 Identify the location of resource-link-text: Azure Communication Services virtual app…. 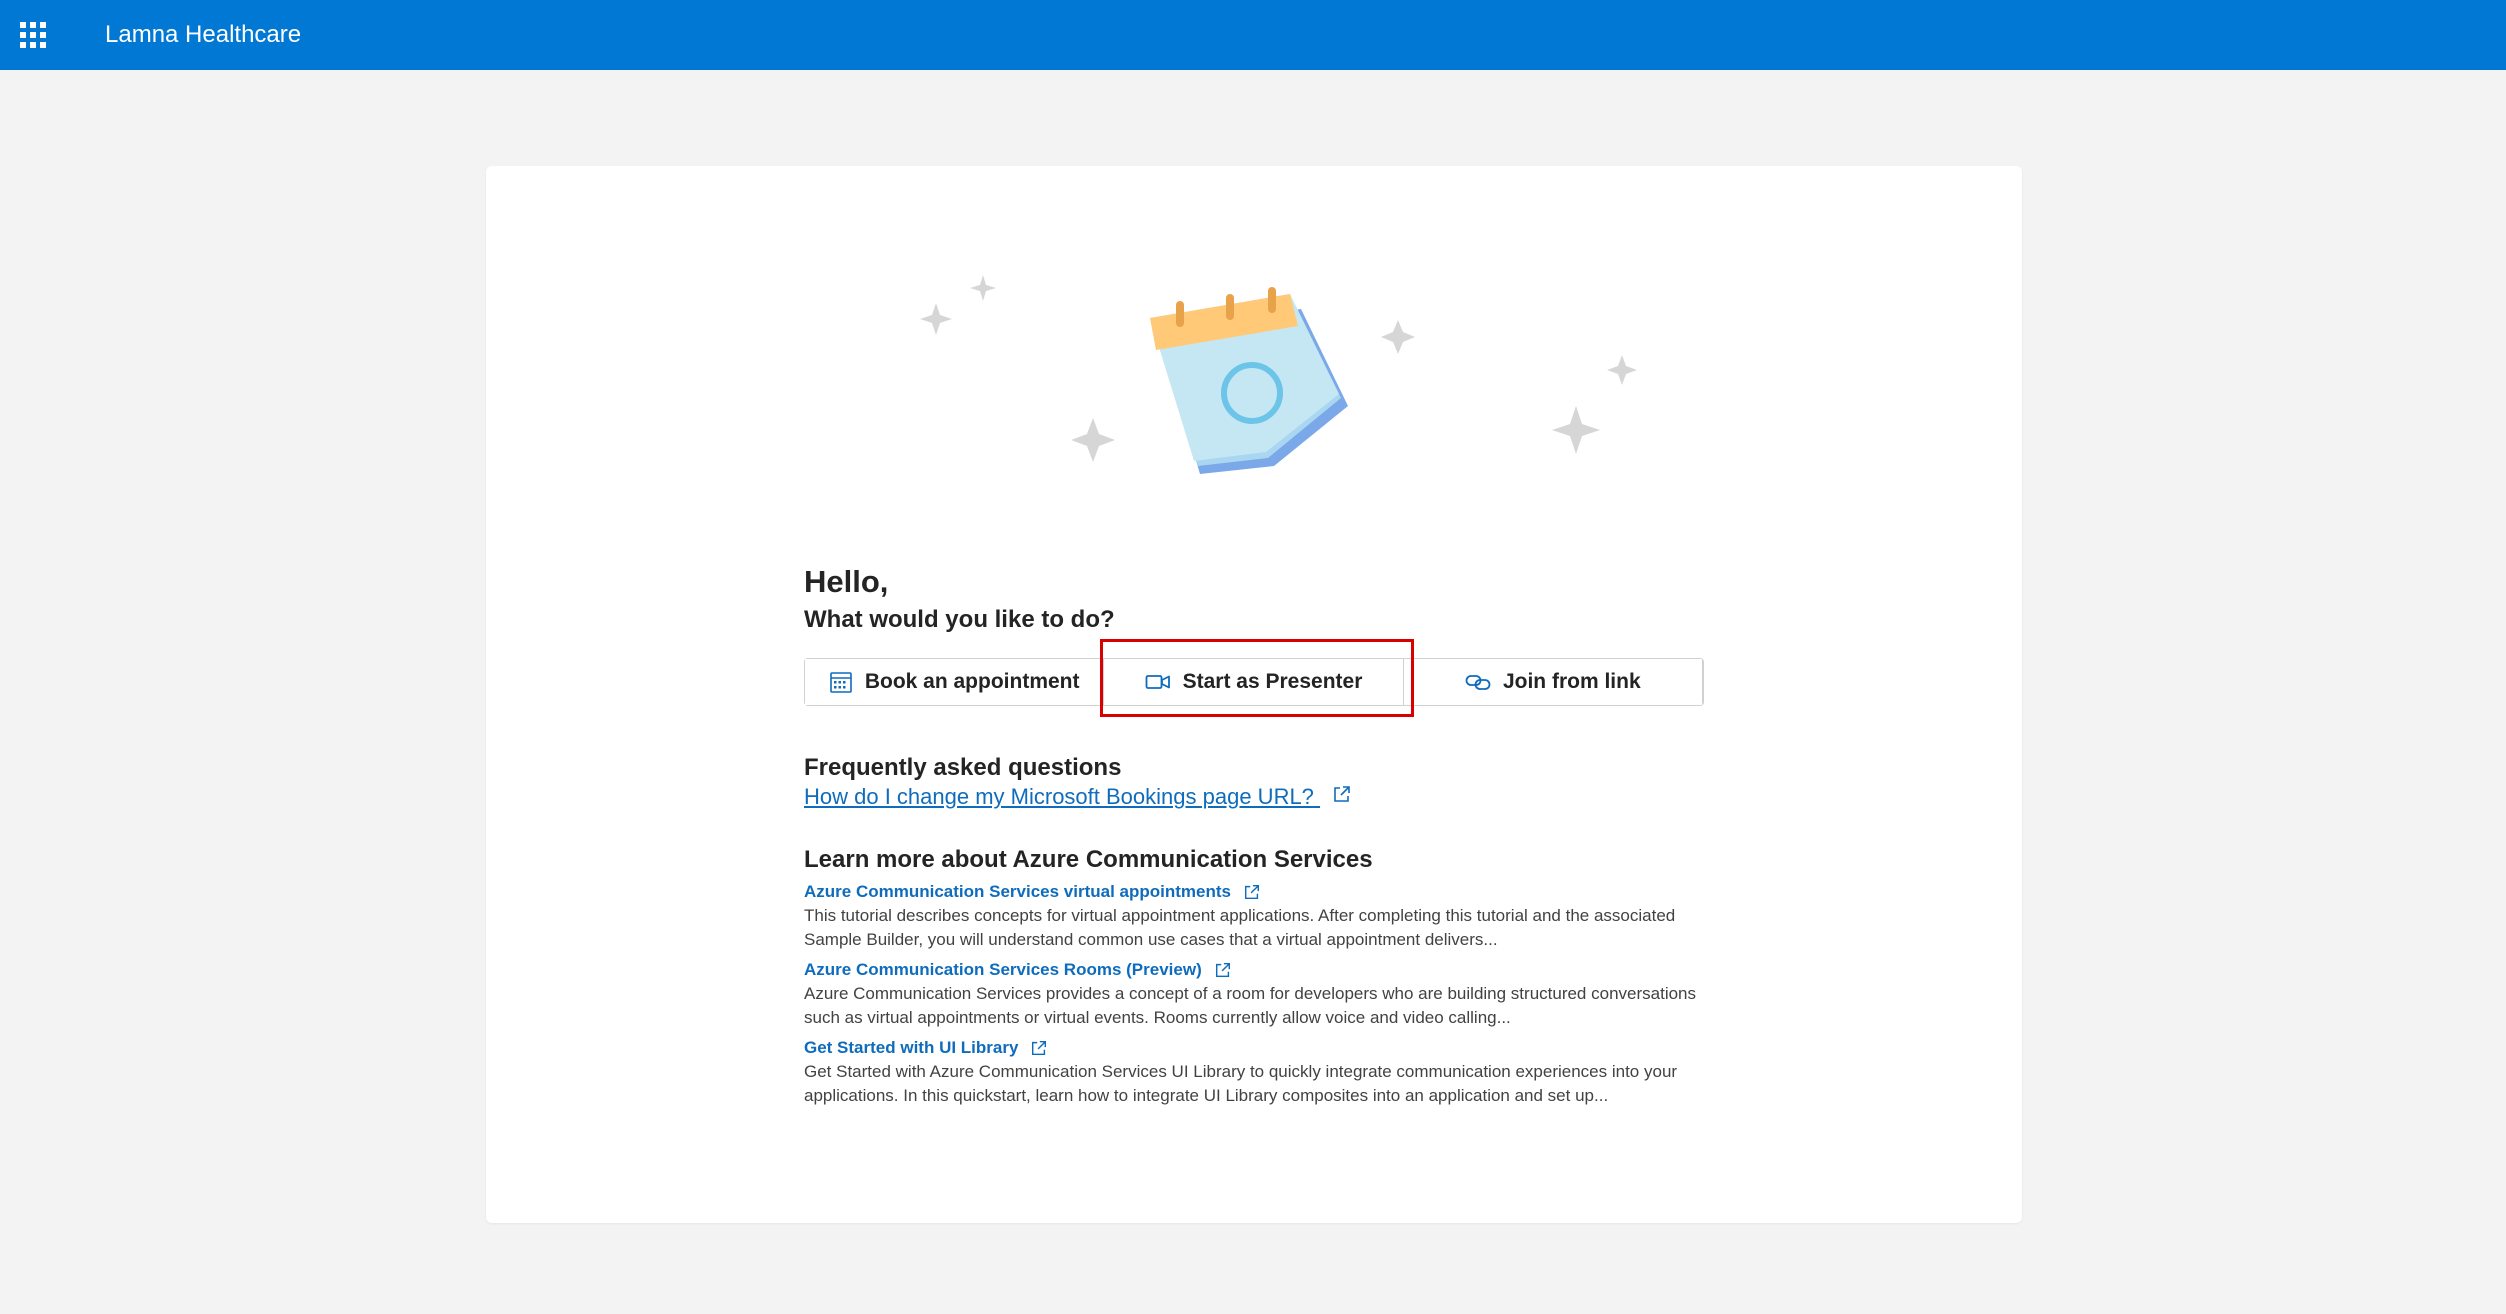
(1017, 891).